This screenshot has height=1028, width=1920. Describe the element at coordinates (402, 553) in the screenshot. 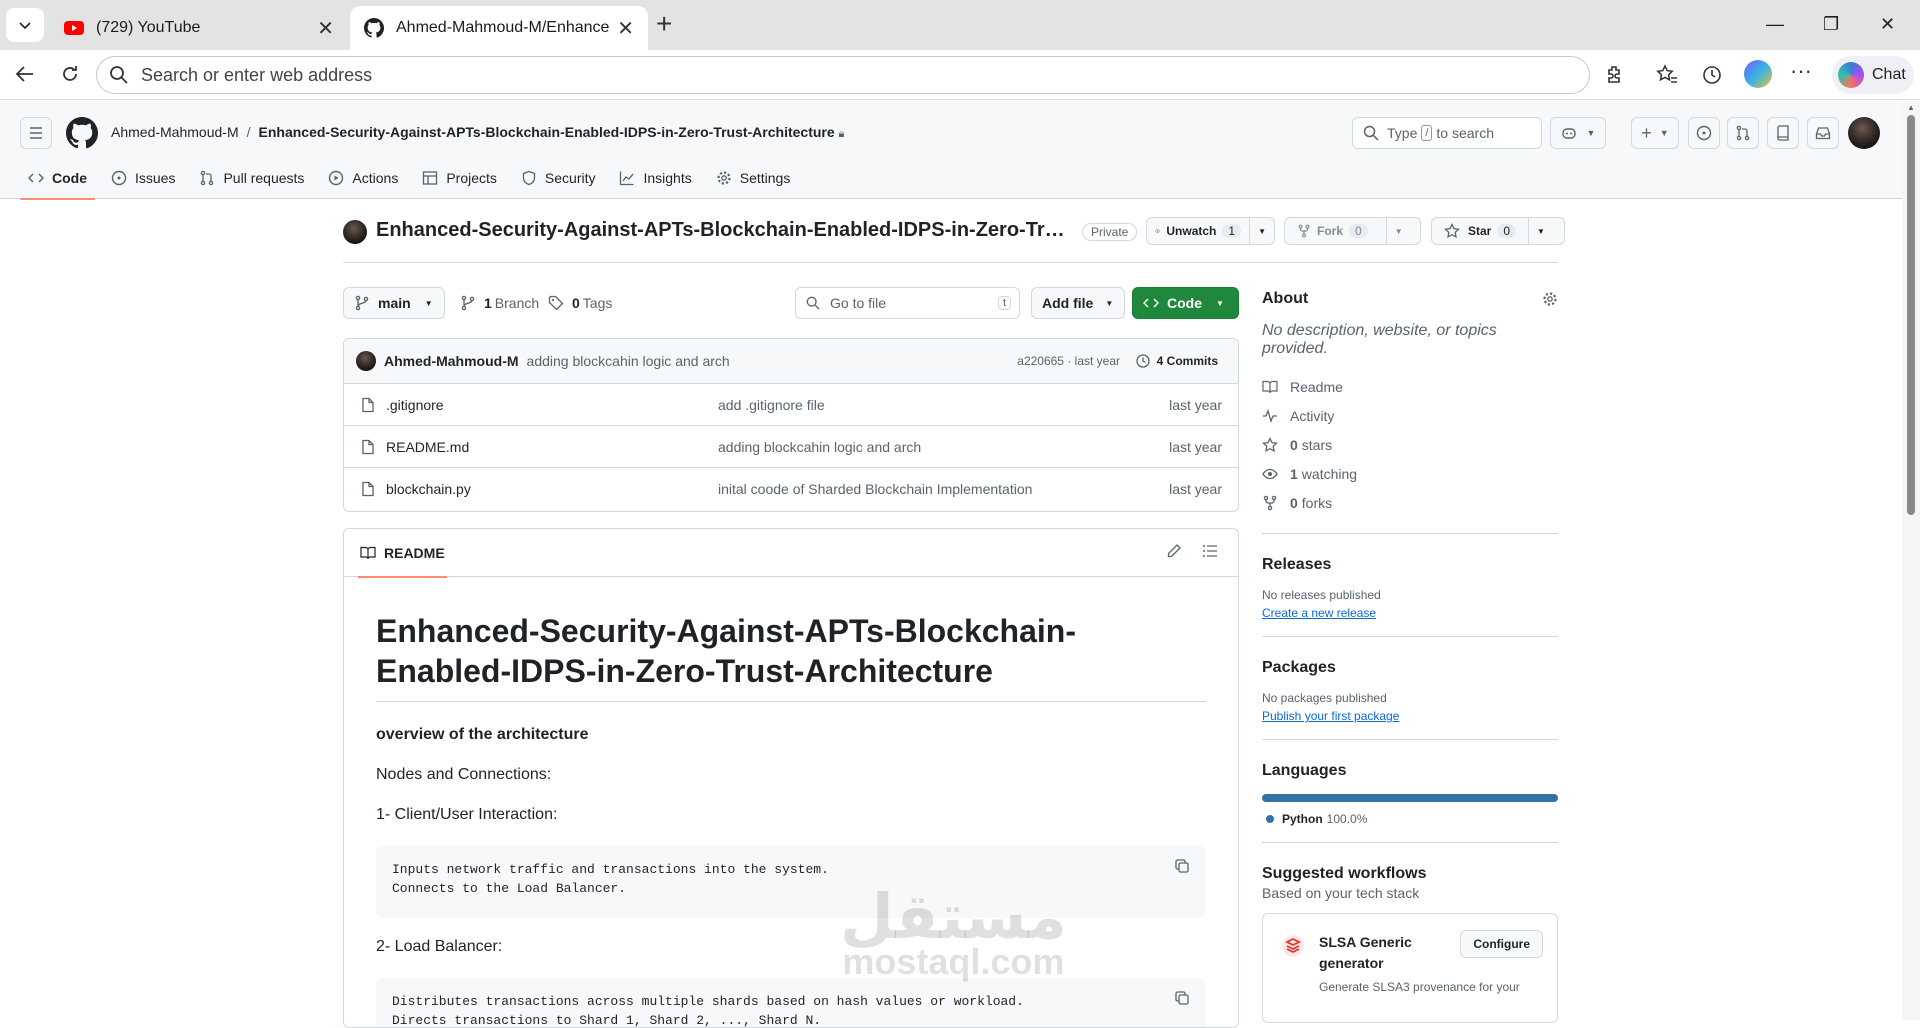

I see `tab-readme: README` at that location.